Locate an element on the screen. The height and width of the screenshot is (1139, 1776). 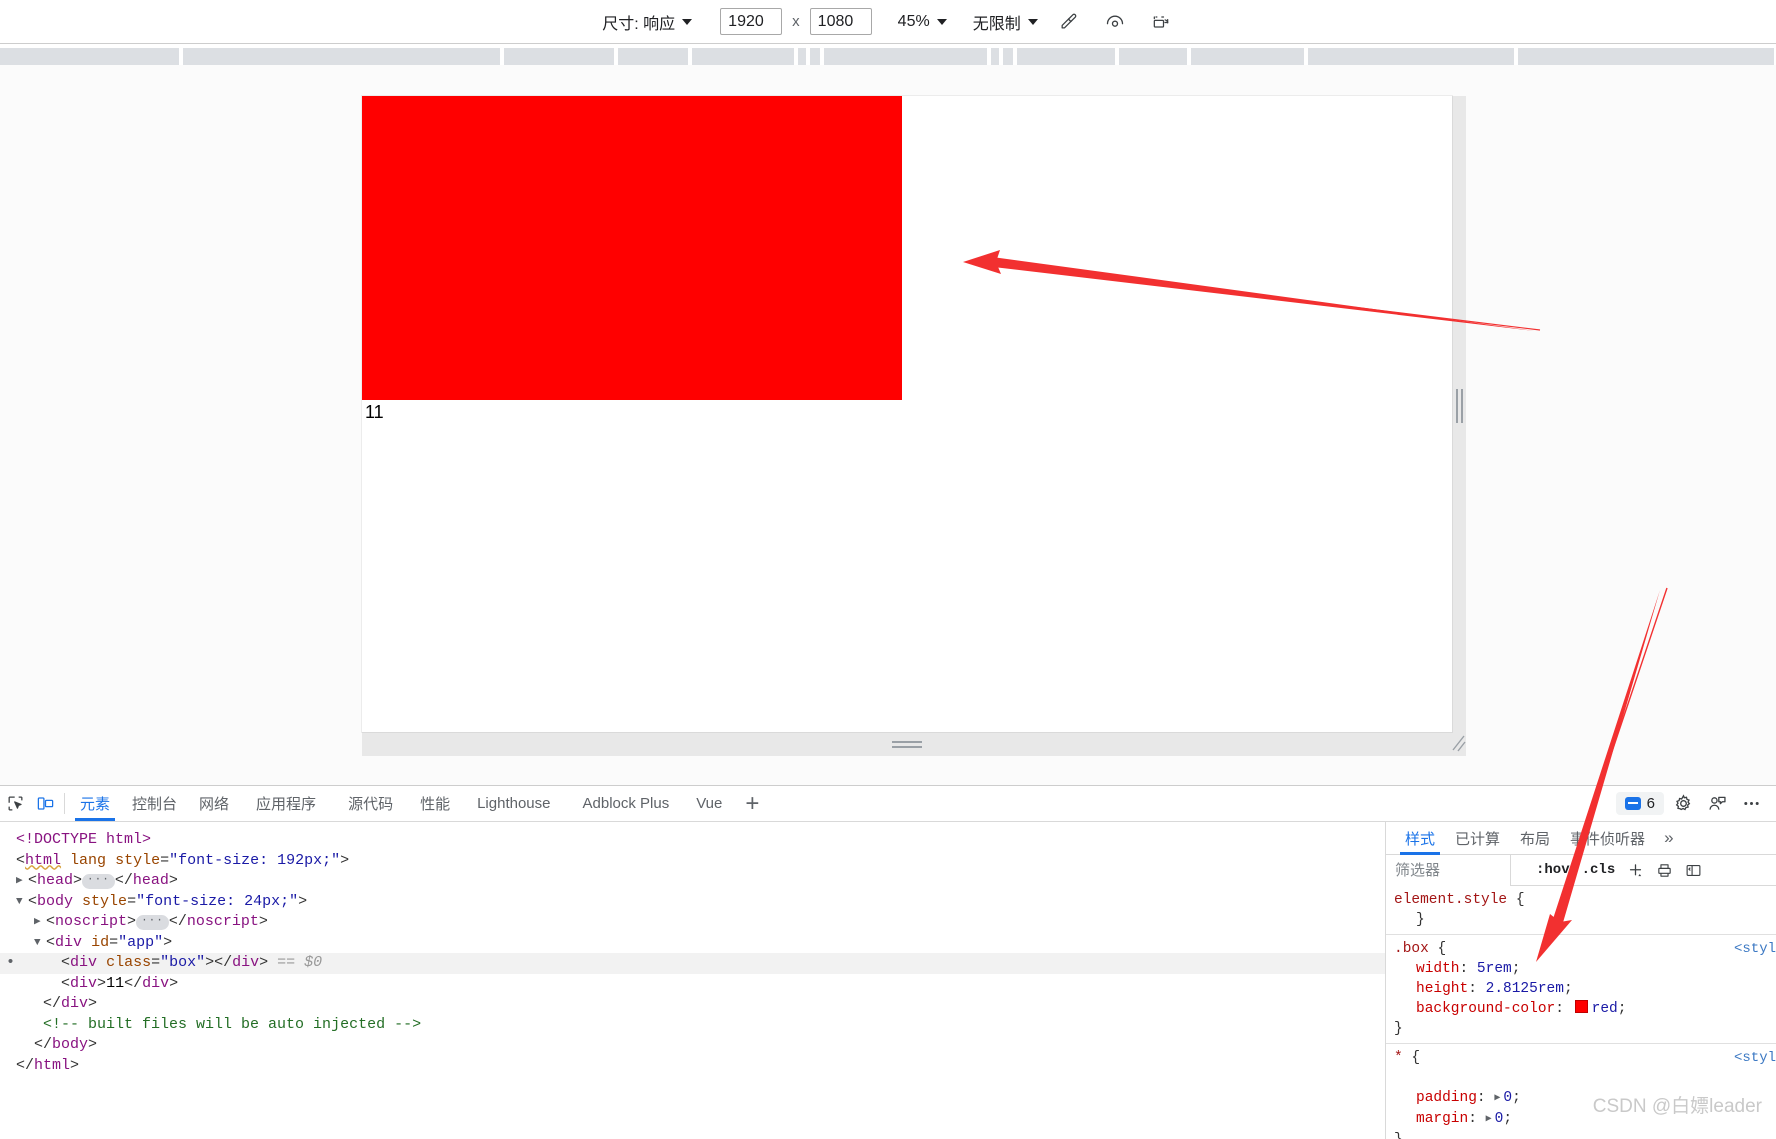
add-tab-button: + is located at coordinates (752, 803).